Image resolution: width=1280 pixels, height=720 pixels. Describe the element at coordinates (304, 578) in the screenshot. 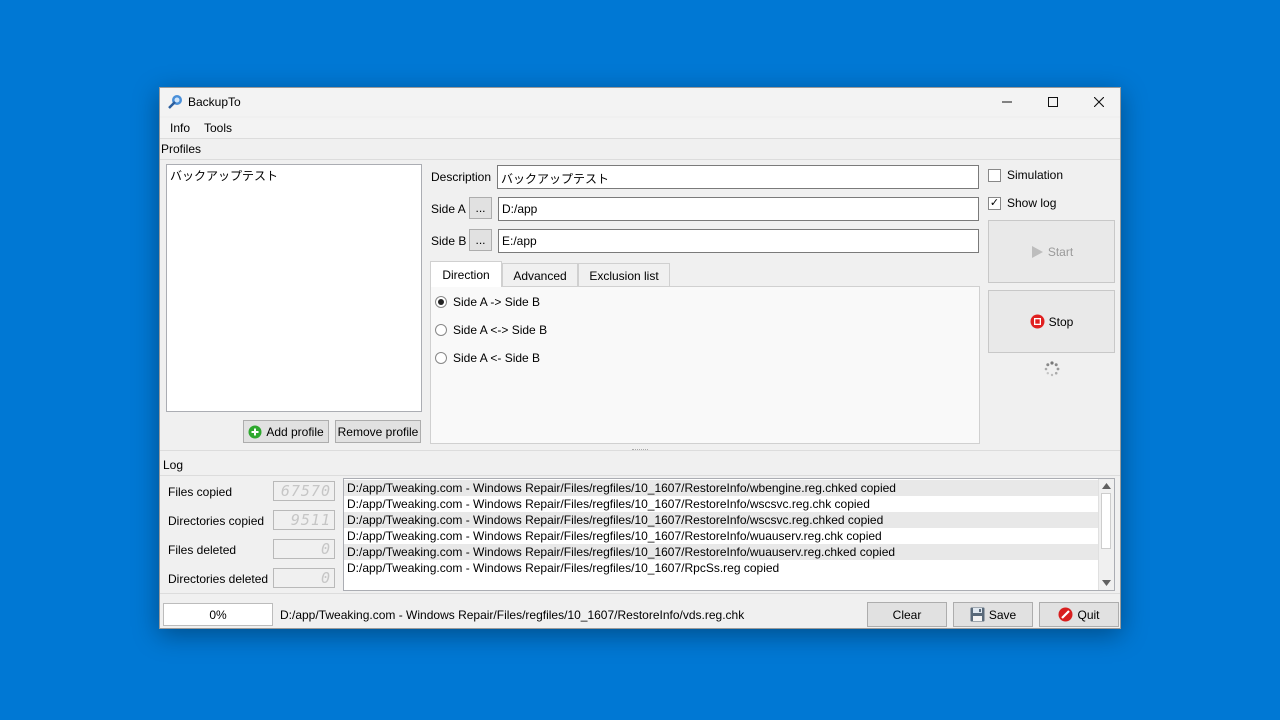

I see `directories-deleted-counter: 0` at that location.